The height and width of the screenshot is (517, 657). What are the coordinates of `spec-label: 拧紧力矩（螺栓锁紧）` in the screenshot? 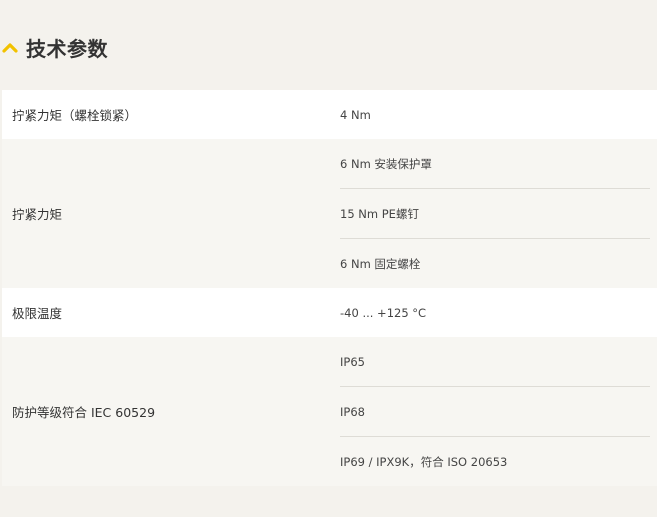 It's located at (75, 115).